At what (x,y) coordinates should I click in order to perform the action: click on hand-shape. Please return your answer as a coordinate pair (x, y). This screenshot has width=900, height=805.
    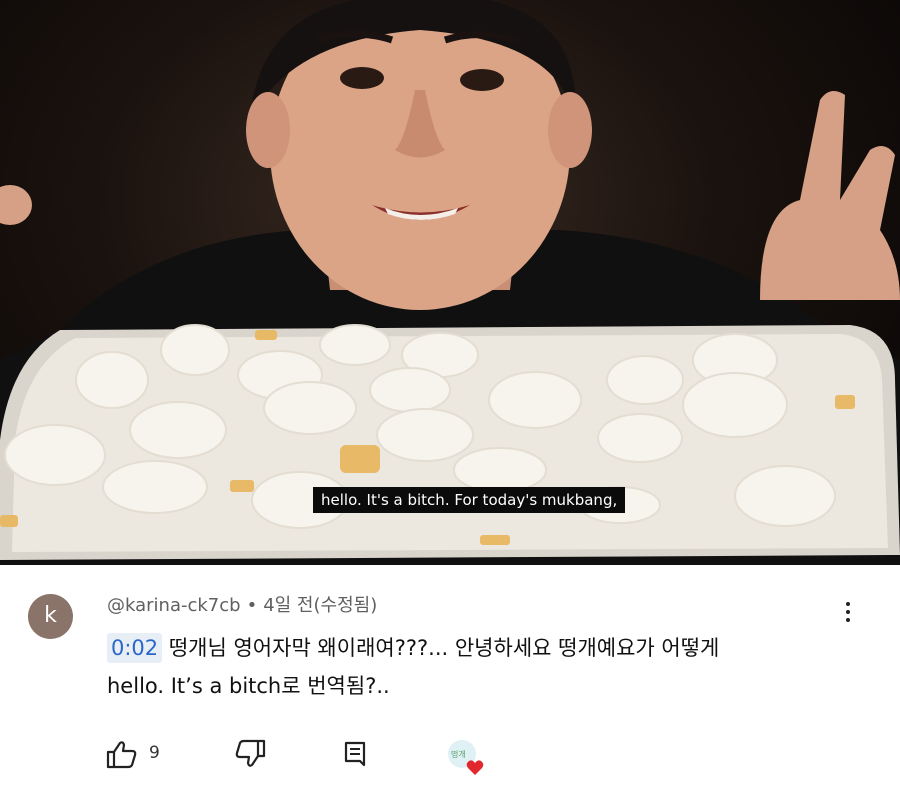
    Looking at the image, I should click on (830, 195).